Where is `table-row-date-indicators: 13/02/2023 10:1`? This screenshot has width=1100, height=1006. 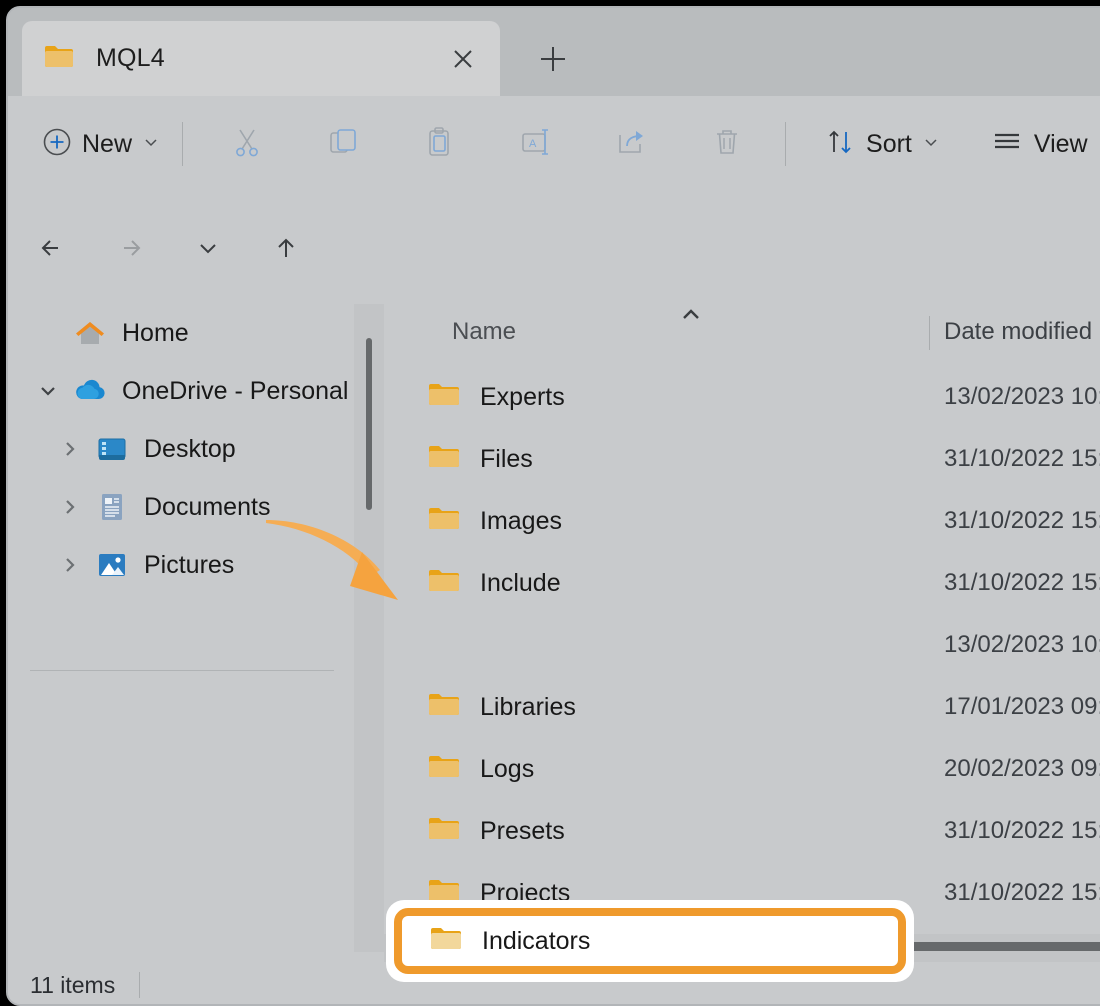 table-row-date-indicators: 13/02/2023 10:1 is located at coordinates (742, 645).